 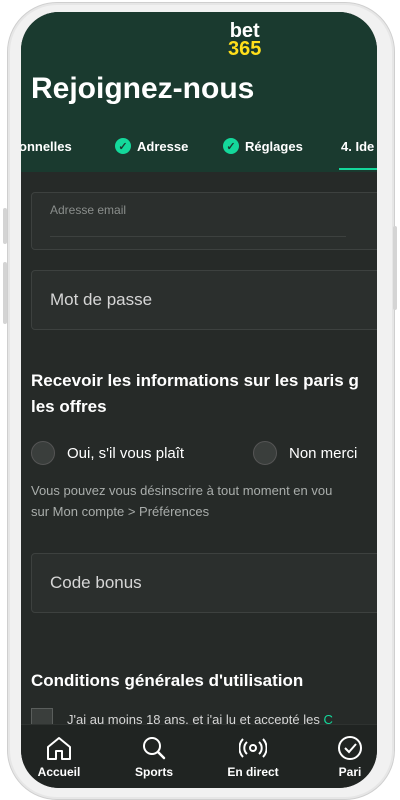 I want to click on live-icon, so click(x=253, y=748).